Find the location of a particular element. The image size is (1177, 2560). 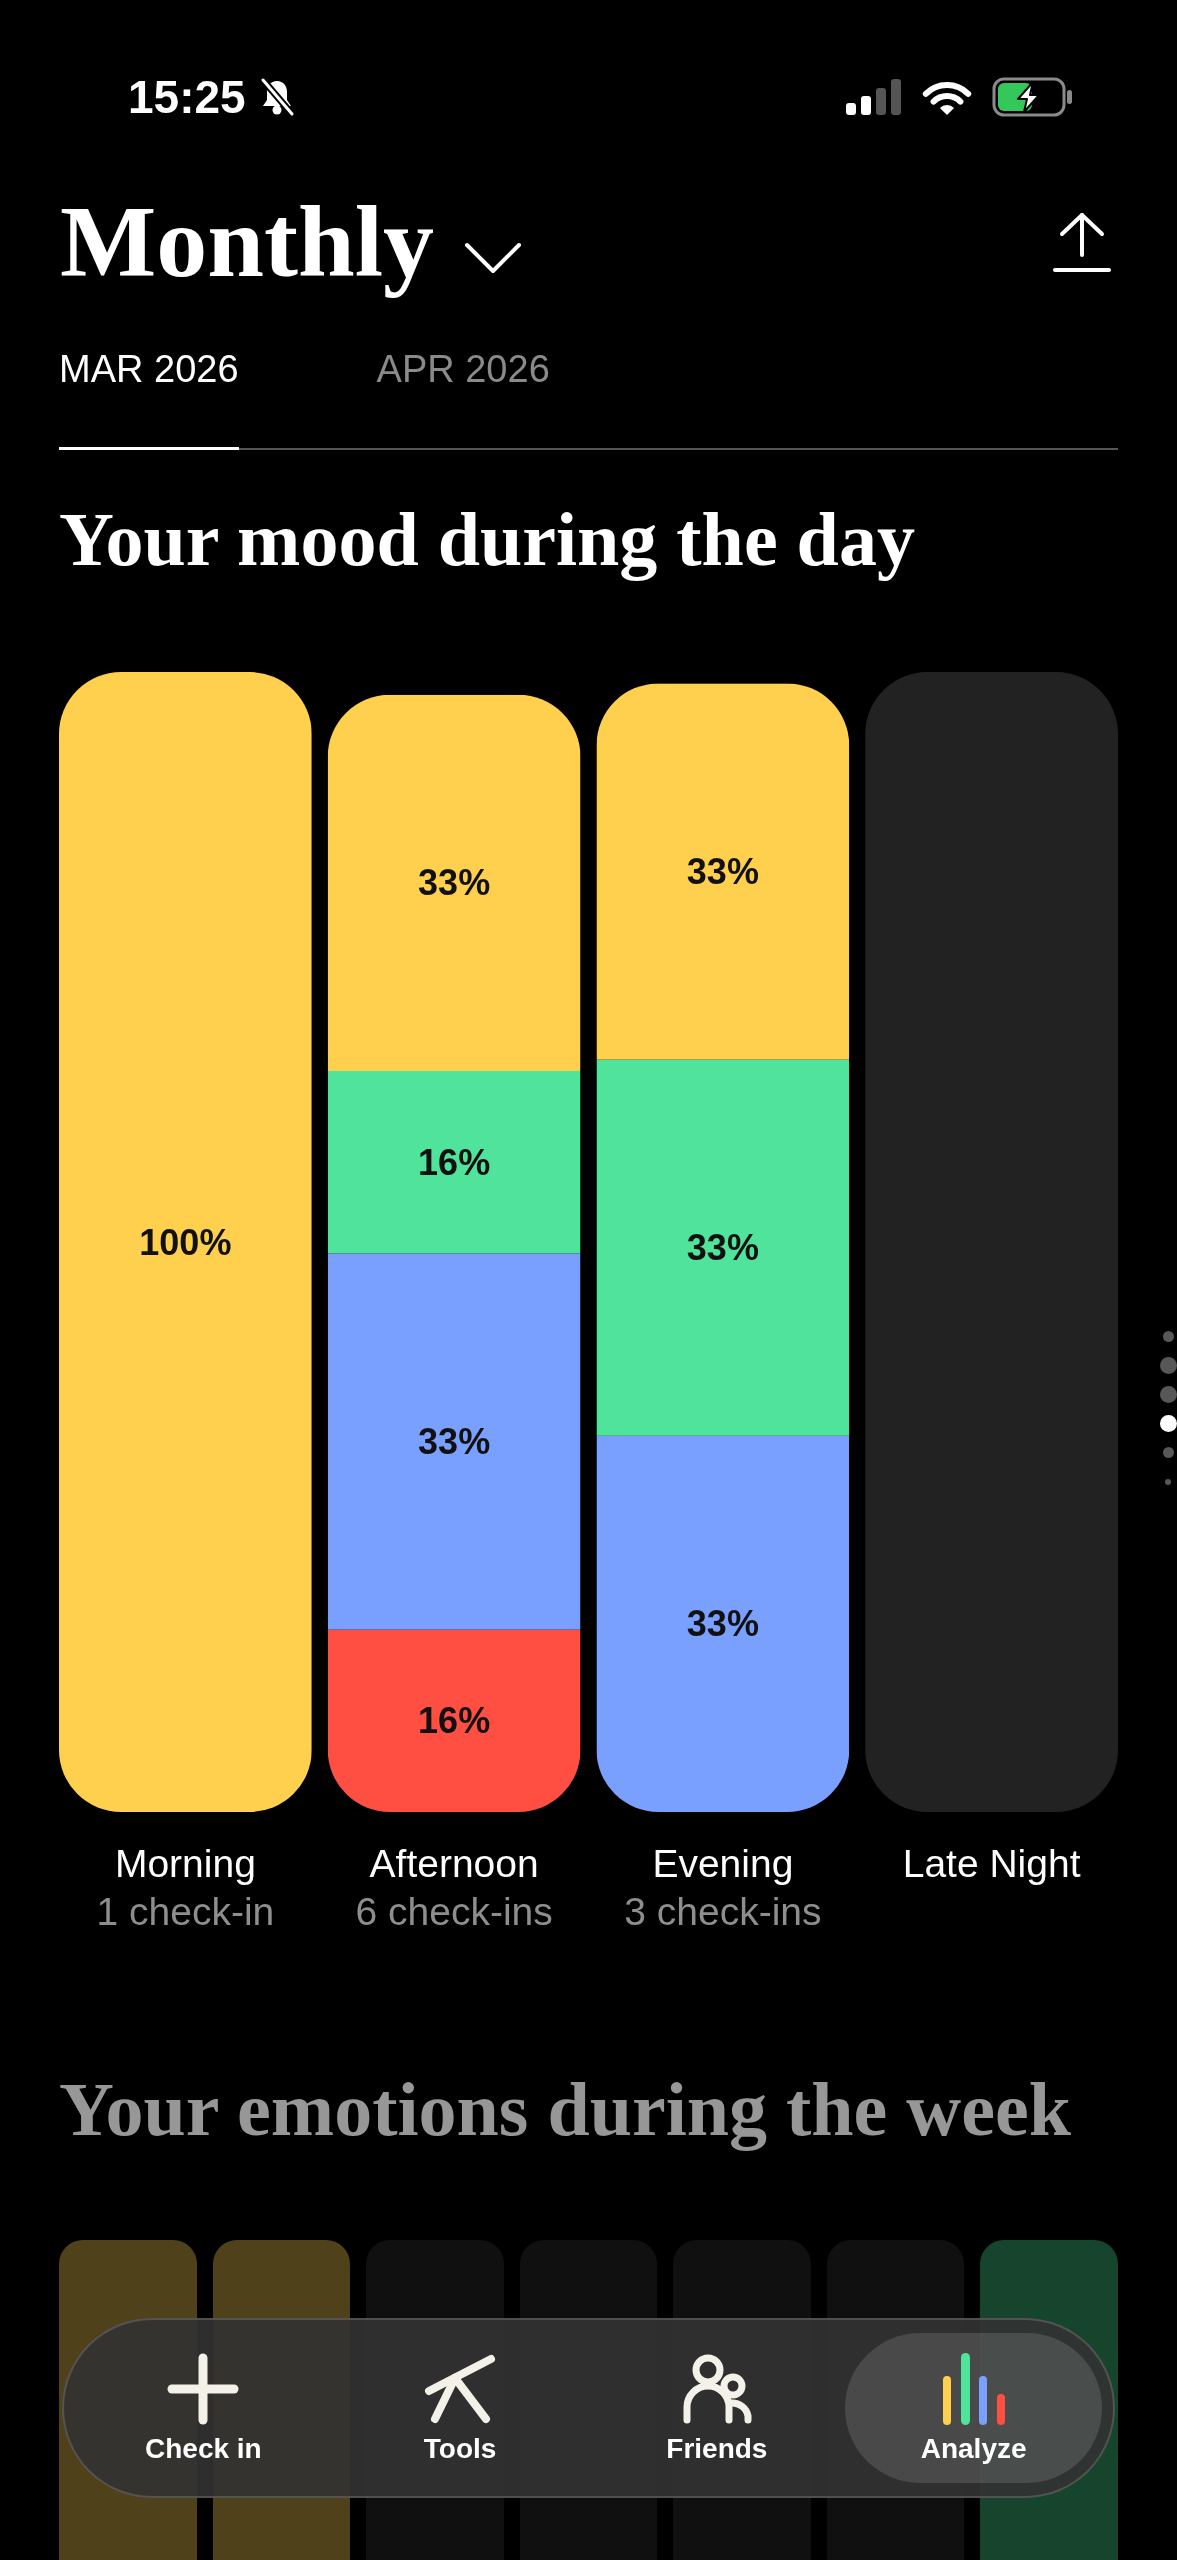

tab-bar-button: Analyze is located at coordinates (973, 2408).